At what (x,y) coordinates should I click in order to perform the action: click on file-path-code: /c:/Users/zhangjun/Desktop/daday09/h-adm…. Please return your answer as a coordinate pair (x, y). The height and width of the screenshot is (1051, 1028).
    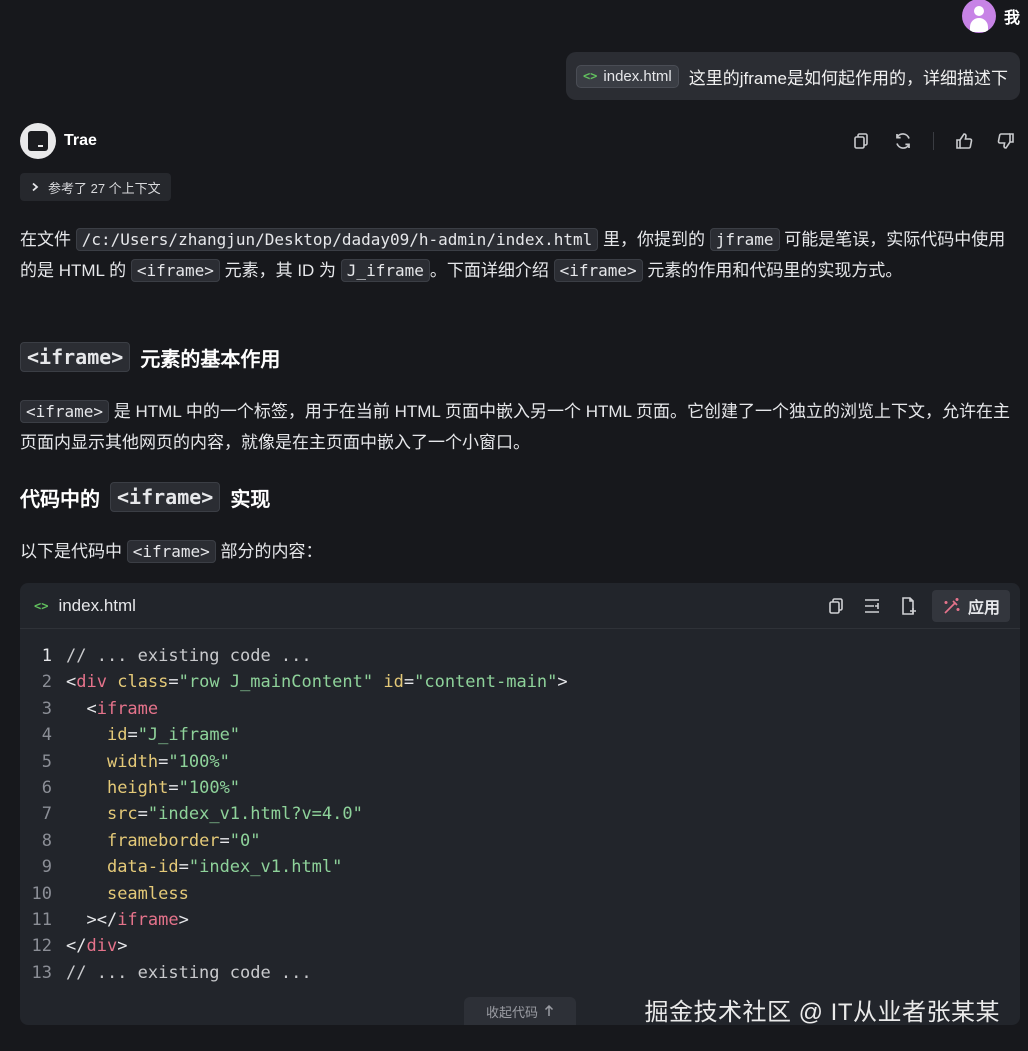
    Looking at the image, I should click on (337, 239).